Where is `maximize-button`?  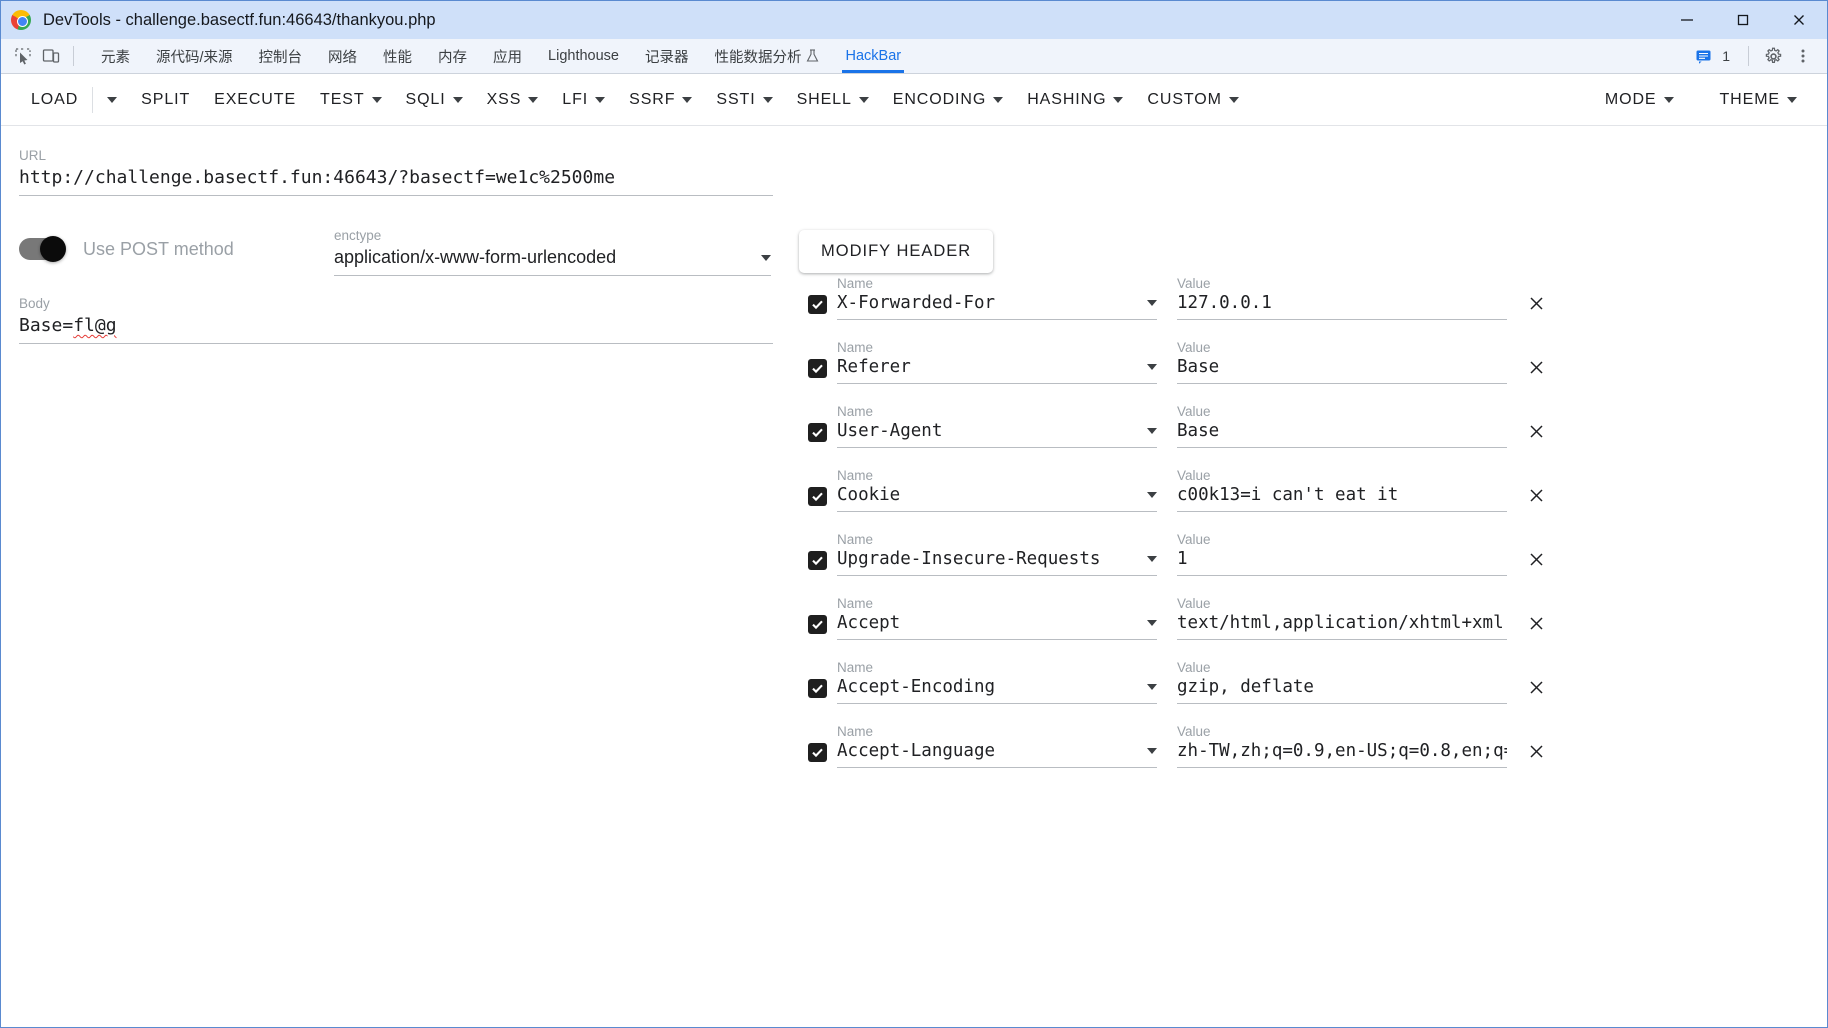 maximize-button is located at coordinates (1743, 20).